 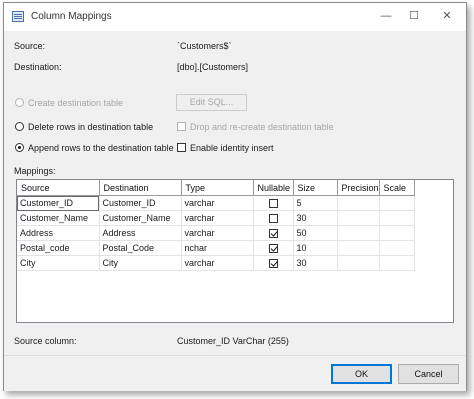 I want to click on cell-type: nchar, so click(x=217, y=248).